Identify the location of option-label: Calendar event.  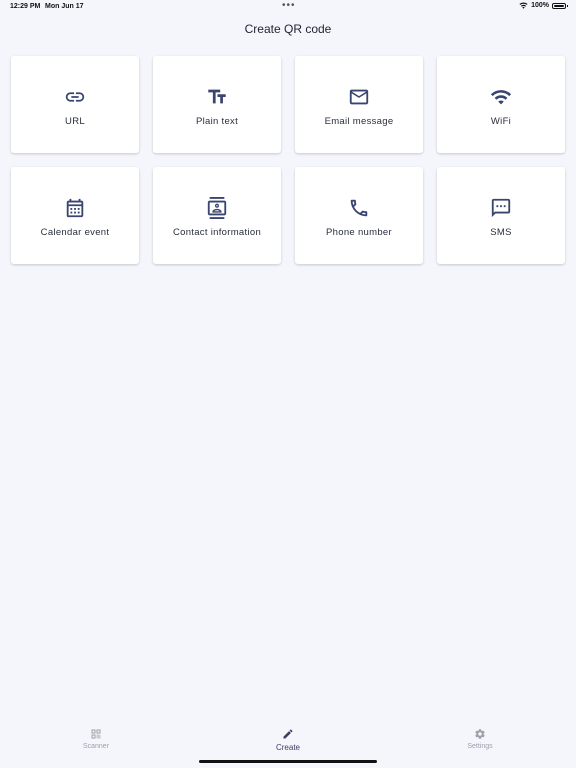
(75, 232).